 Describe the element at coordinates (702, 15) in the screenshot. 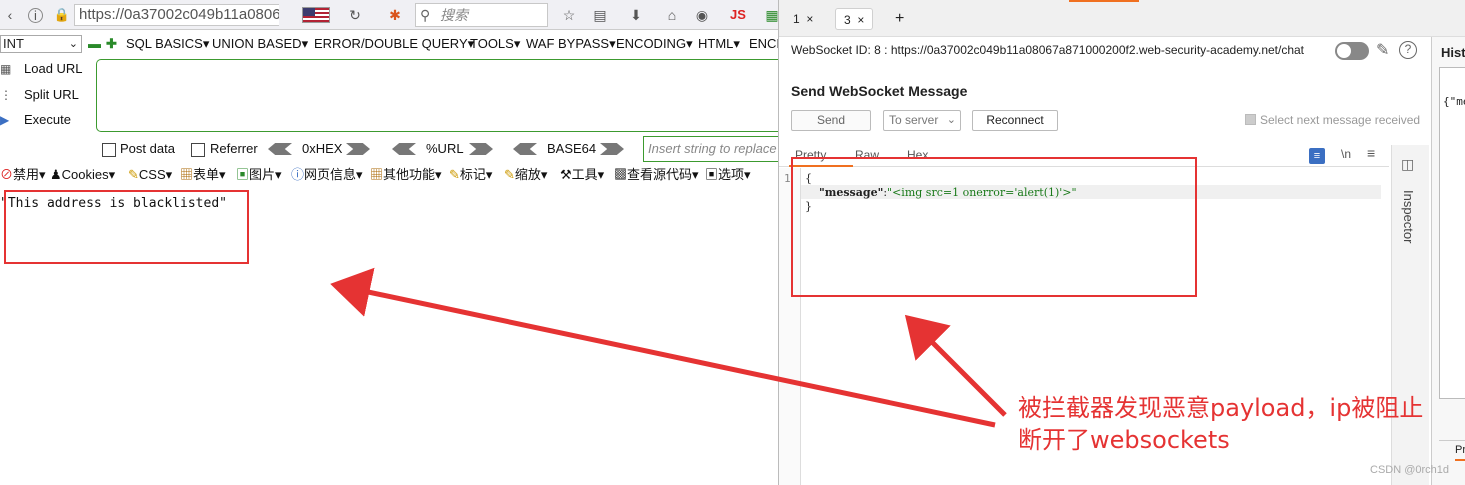

I see `addon-globe-icon: ◉` at that location.